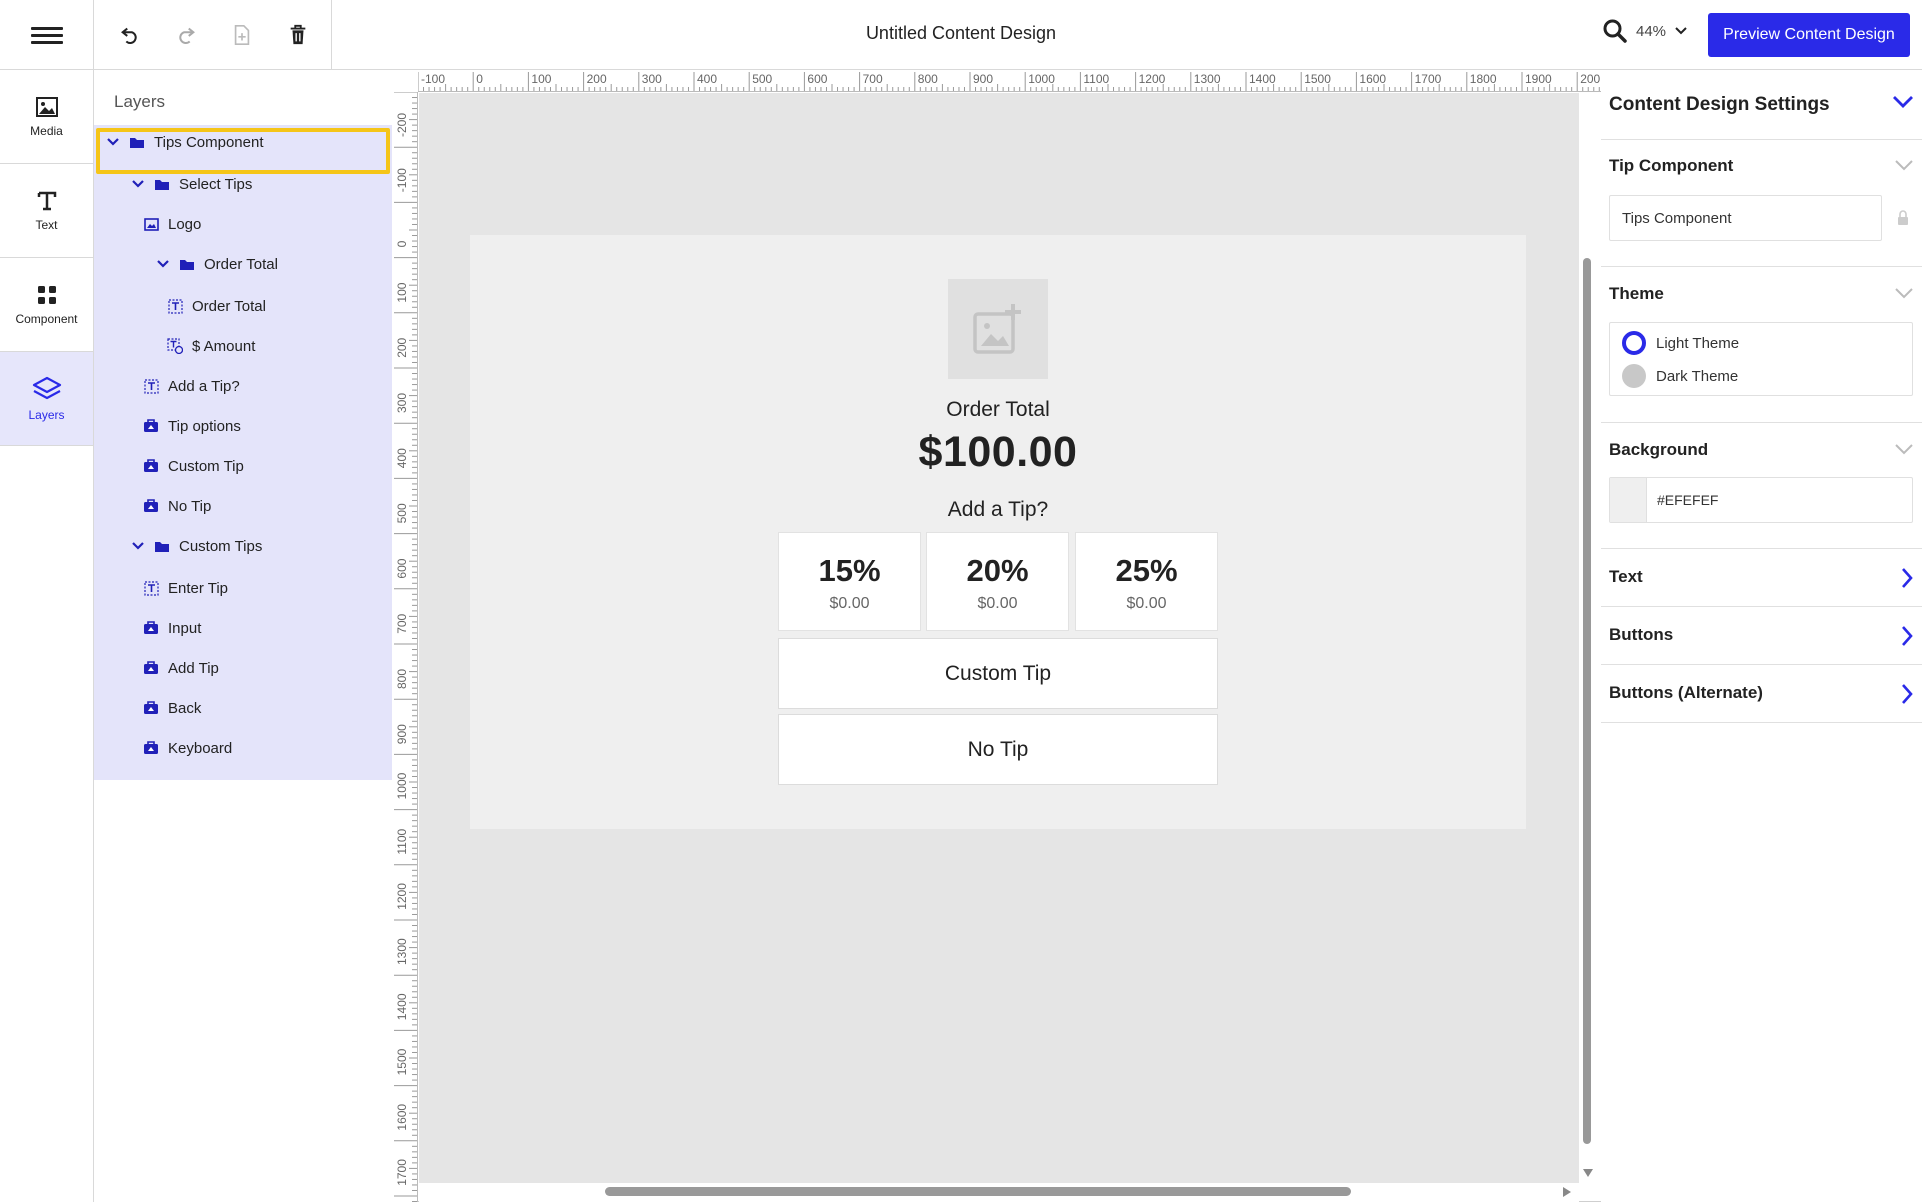 This screenshot has width=1922, height=1202. I want to click on layer-row: Select Tips, so click(190, 184).